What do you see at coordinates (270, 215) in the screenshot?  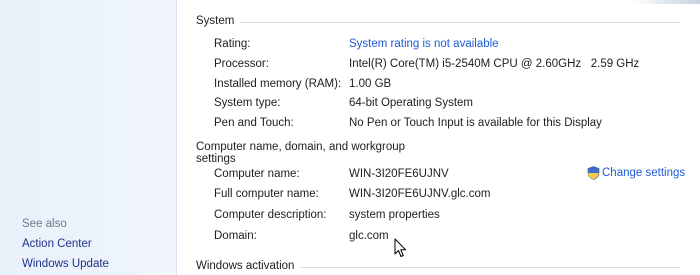 I see `computer-description-label: Computer description:` at bounding box center [270, 215].